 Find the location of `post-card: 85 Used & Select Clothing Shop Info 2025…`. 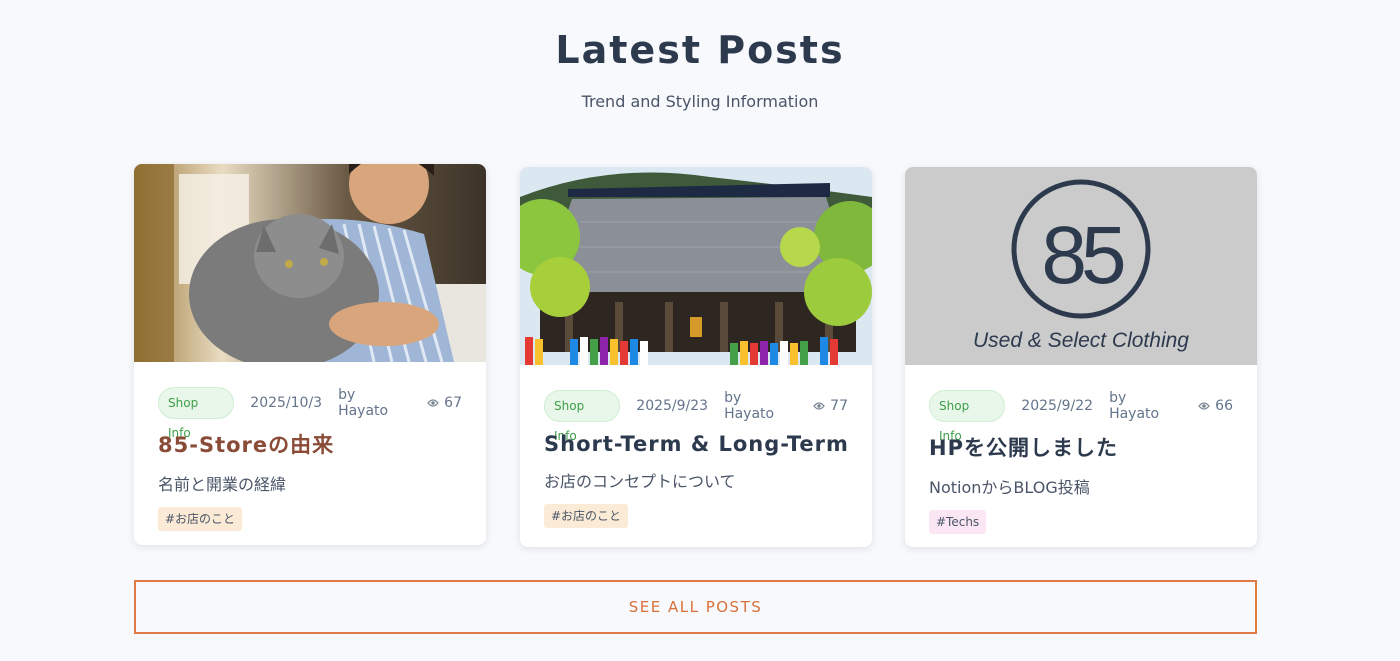

post-card: 85 Used & Select Clothing Shop Info 2025… is located at coordinates (1081, 357).